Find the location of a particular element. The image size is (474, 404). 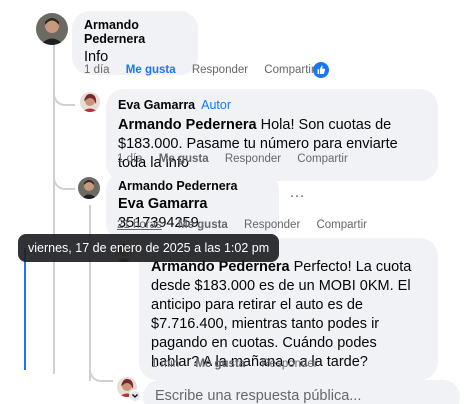

comment-actions-3: 21 horas Me gusta Responder Compartir is located at coordinates (248, 225).